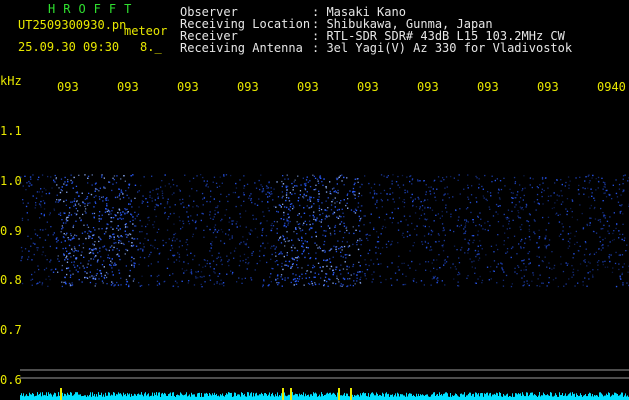  I want to click on x-tick-label: 0940, so click(611, 87).